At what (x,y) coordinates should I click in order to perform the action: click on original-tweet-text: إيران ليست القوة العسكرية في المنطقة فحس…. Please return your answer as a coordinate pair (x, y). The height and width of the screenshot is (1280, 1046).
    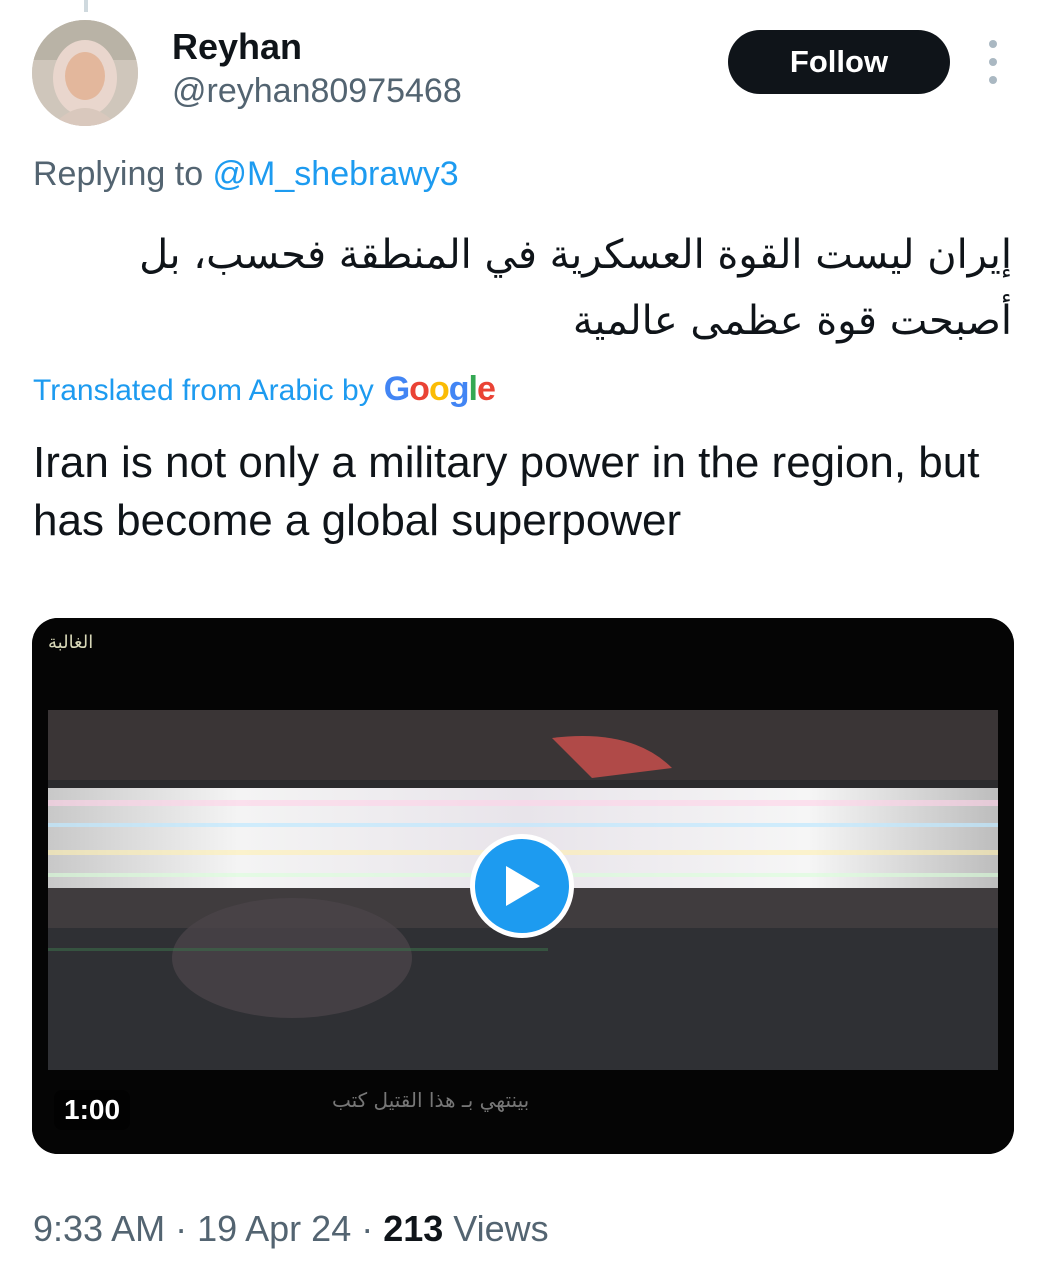
    Looking at the image, I should click on (575, 288).